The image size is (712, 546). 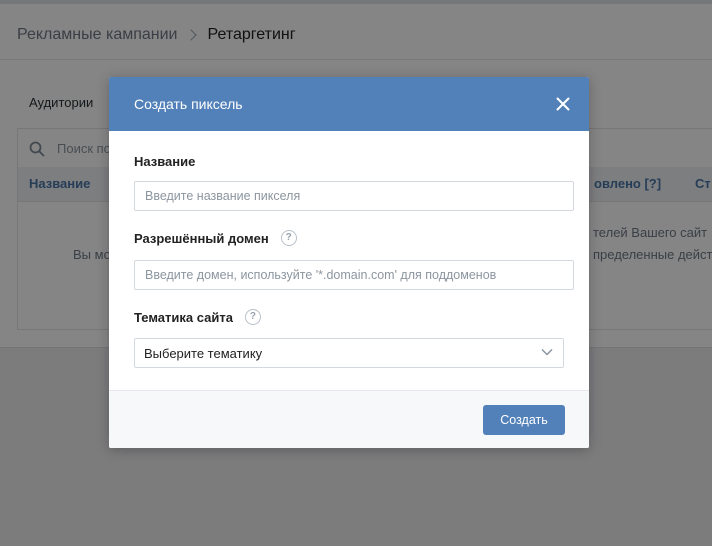 I want to click on domain-label: Разрешённый домен ?, so click(x=215, y=238).